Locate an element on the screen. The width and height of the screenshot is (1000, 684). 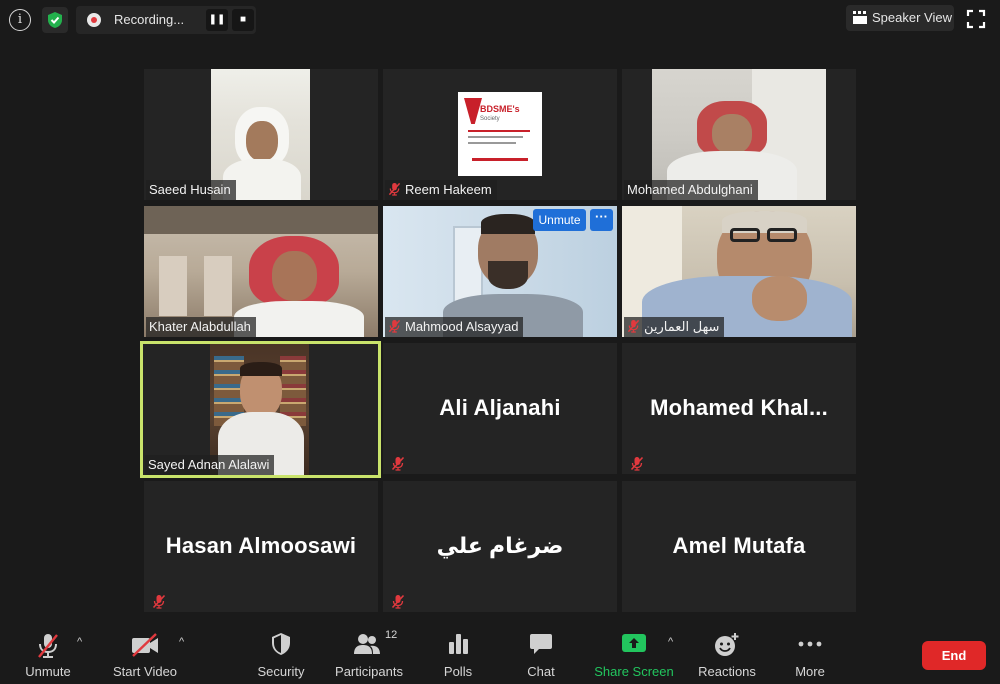
recording-dot-icon is located at coordinates (94, 20).